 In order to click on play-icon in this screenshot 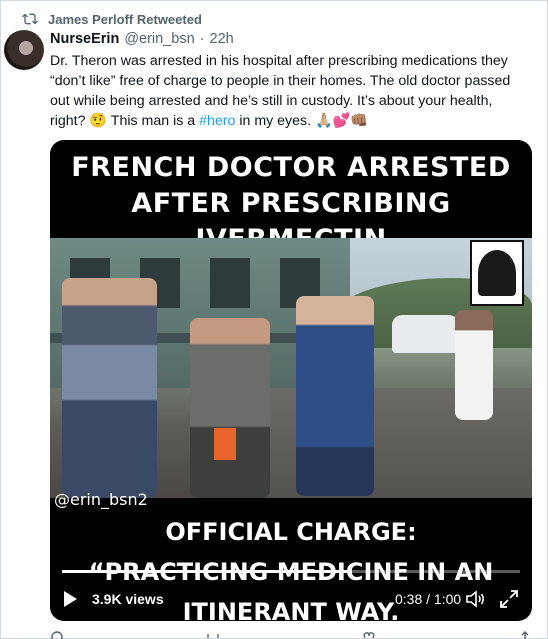, I will do `click(70, 599)`.